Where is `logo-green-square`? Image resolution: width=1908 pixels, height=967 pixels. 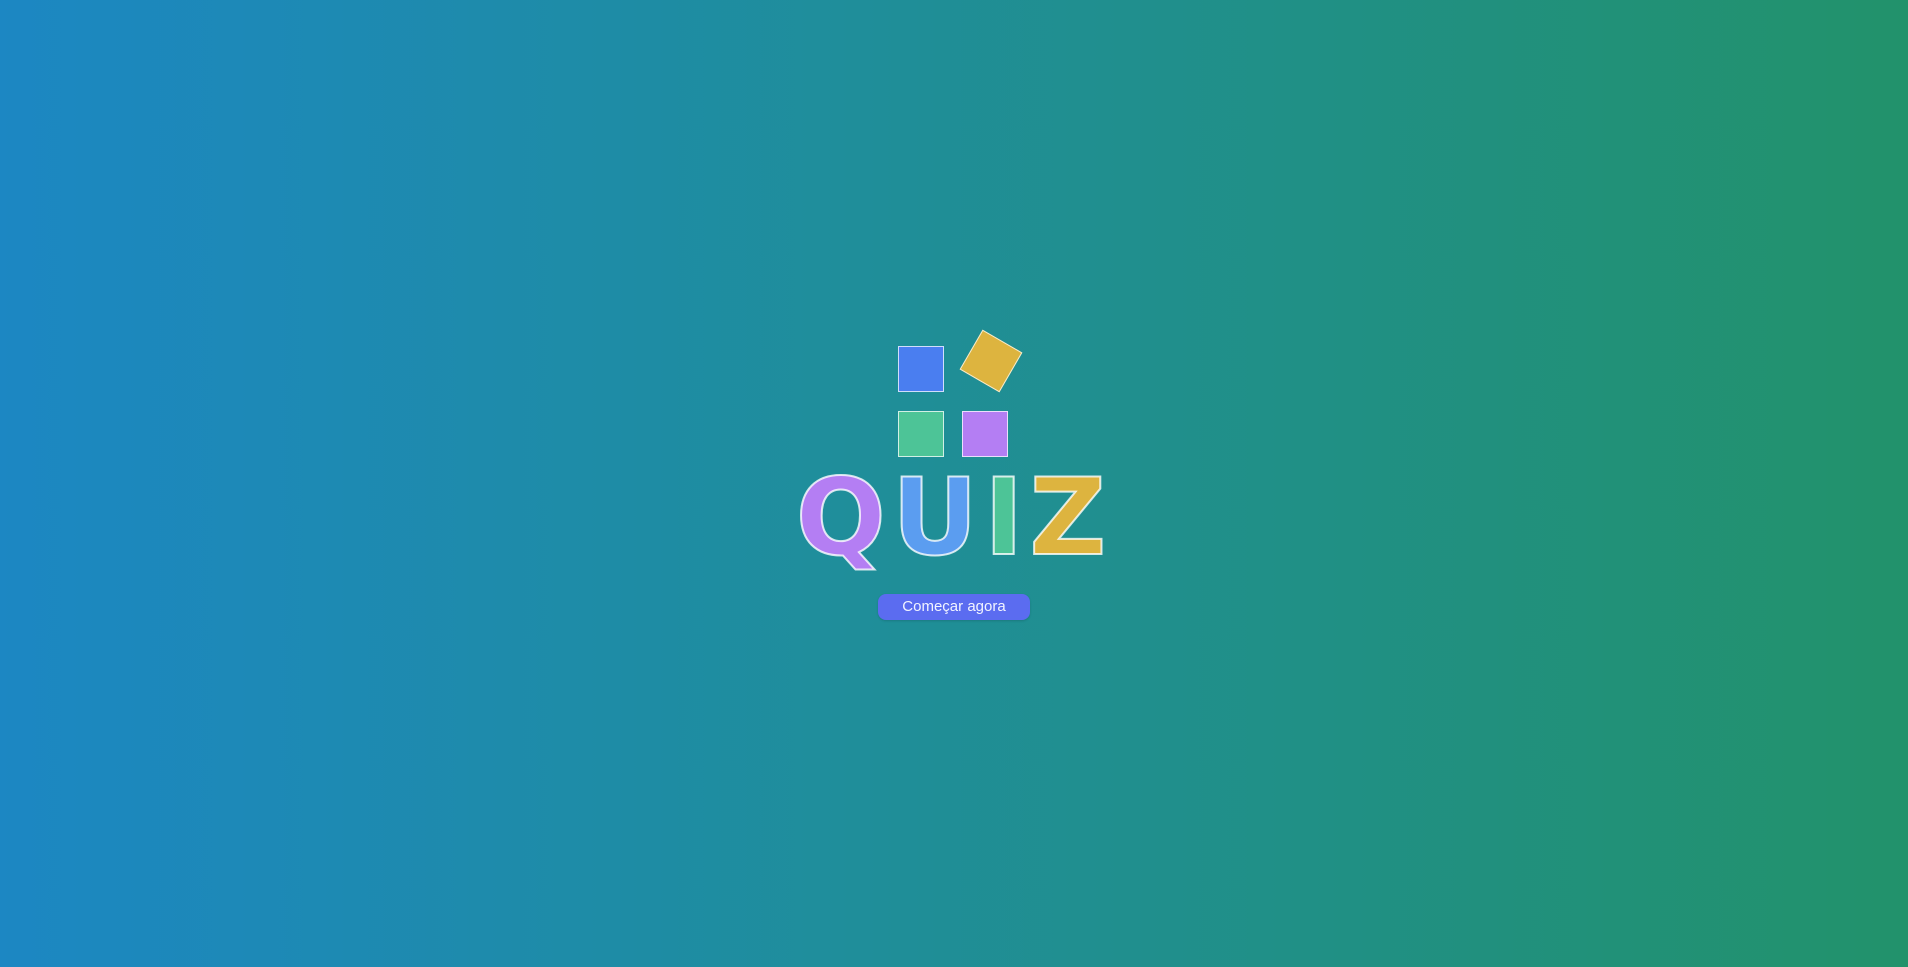 logo-green-square is located at coordinates (921, 434).